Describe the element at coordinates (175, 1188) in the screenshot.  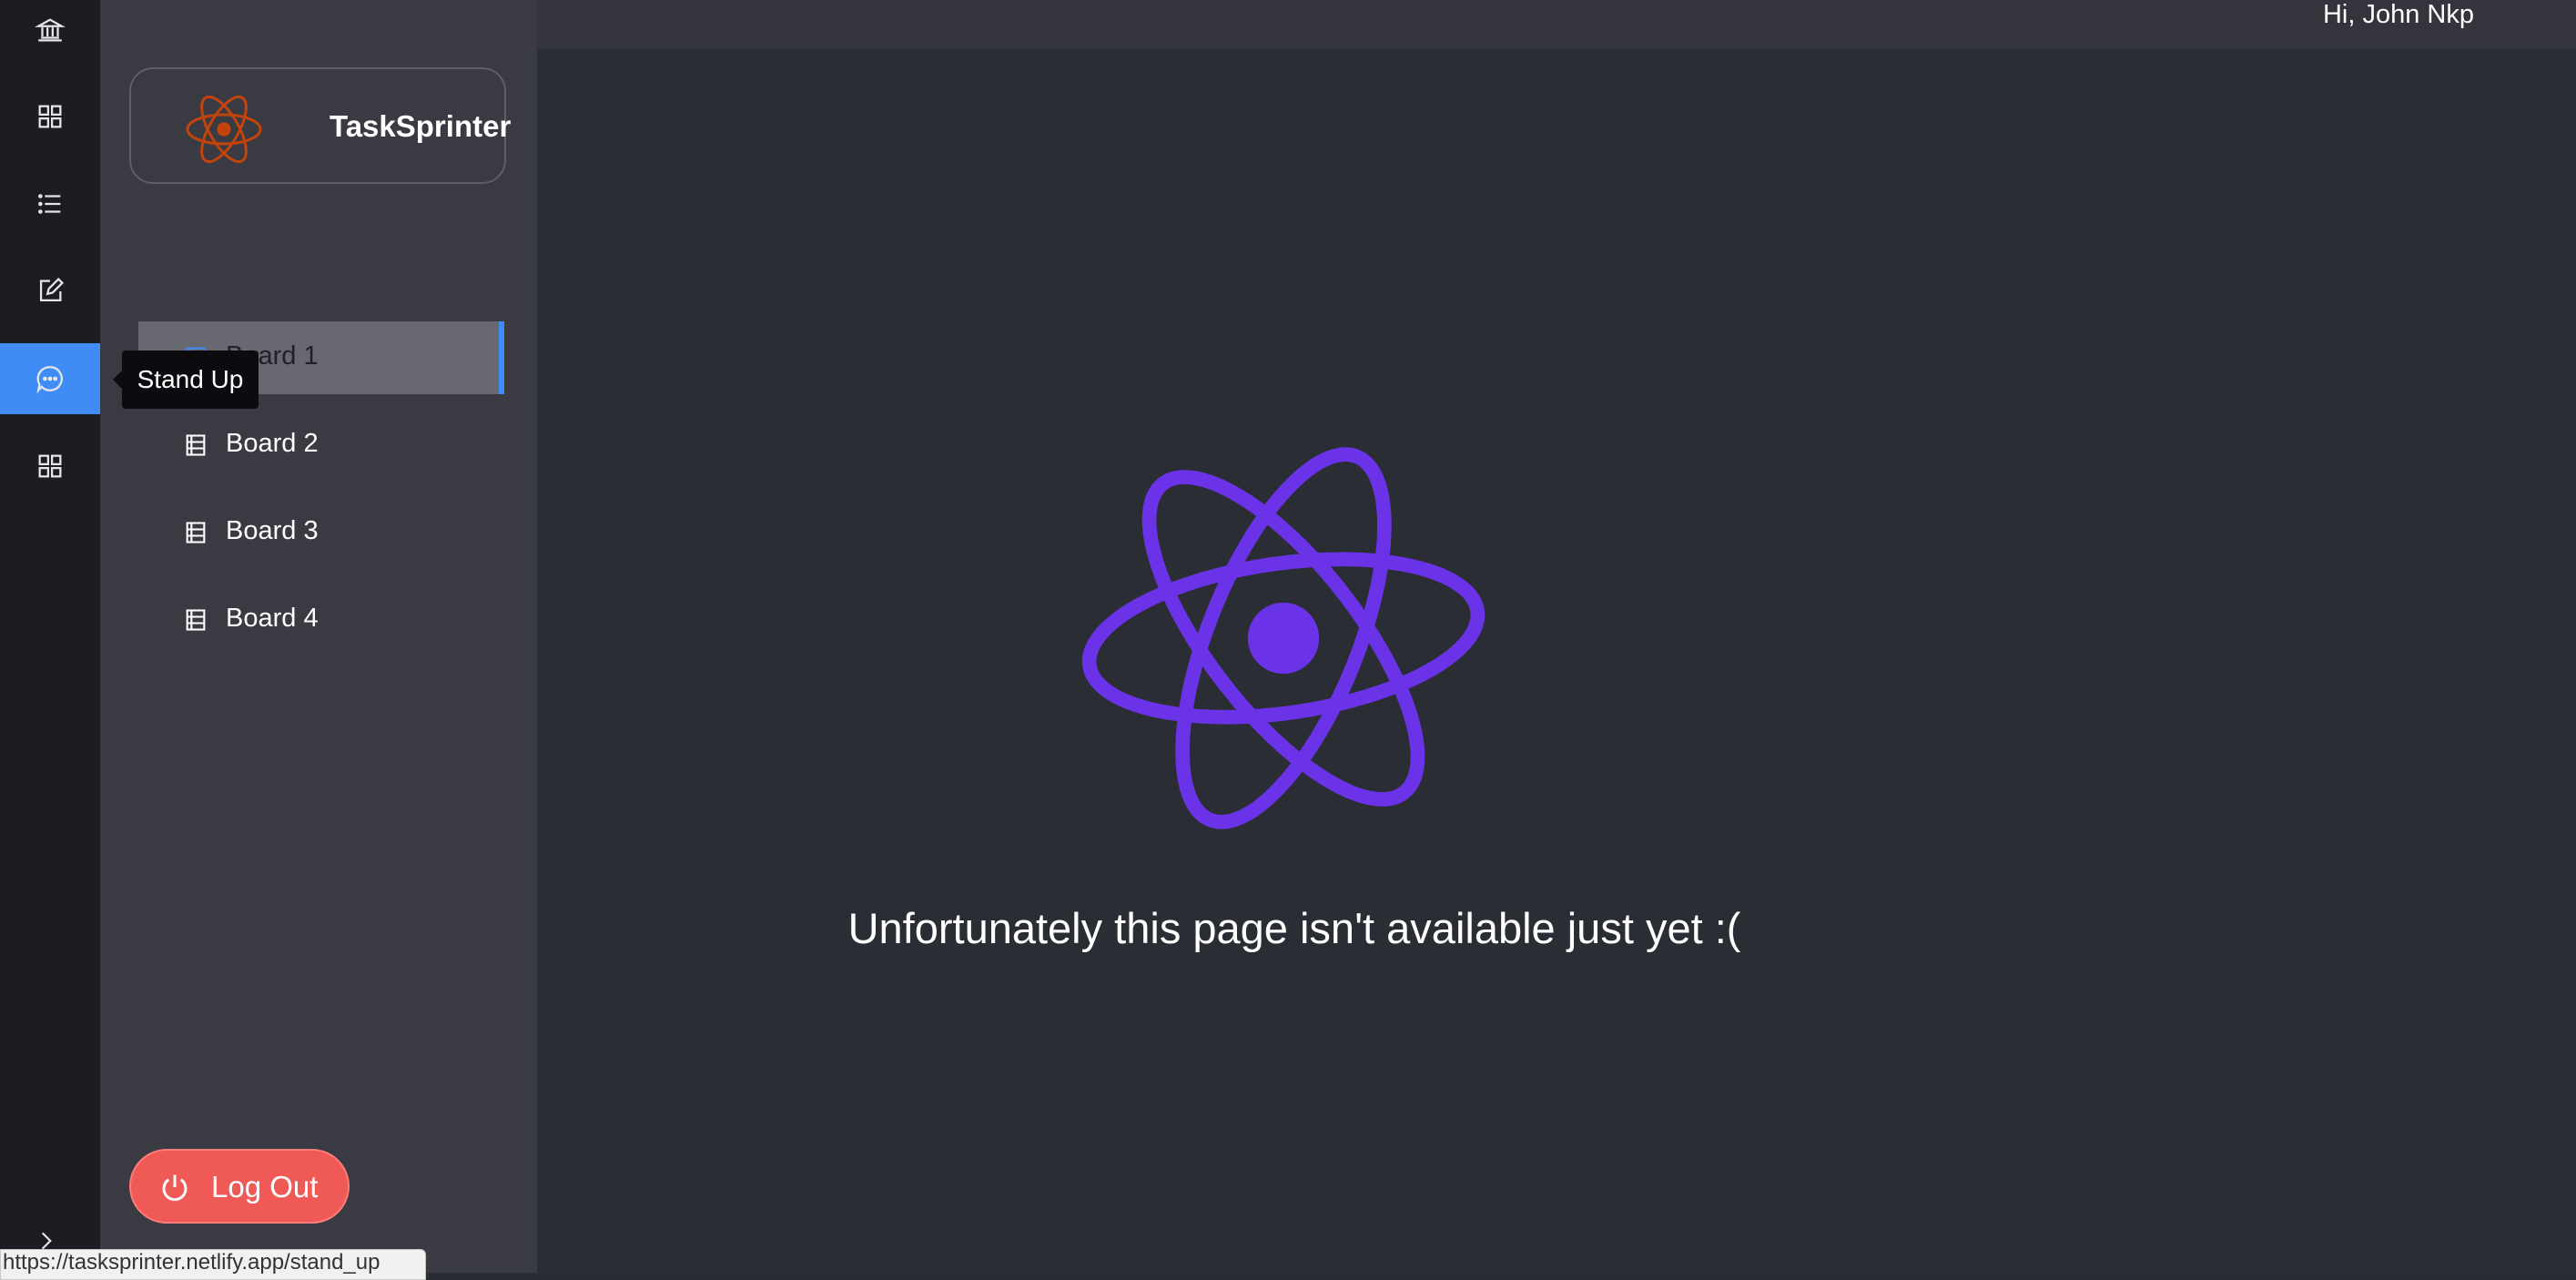
I see `power-icon` at that location.